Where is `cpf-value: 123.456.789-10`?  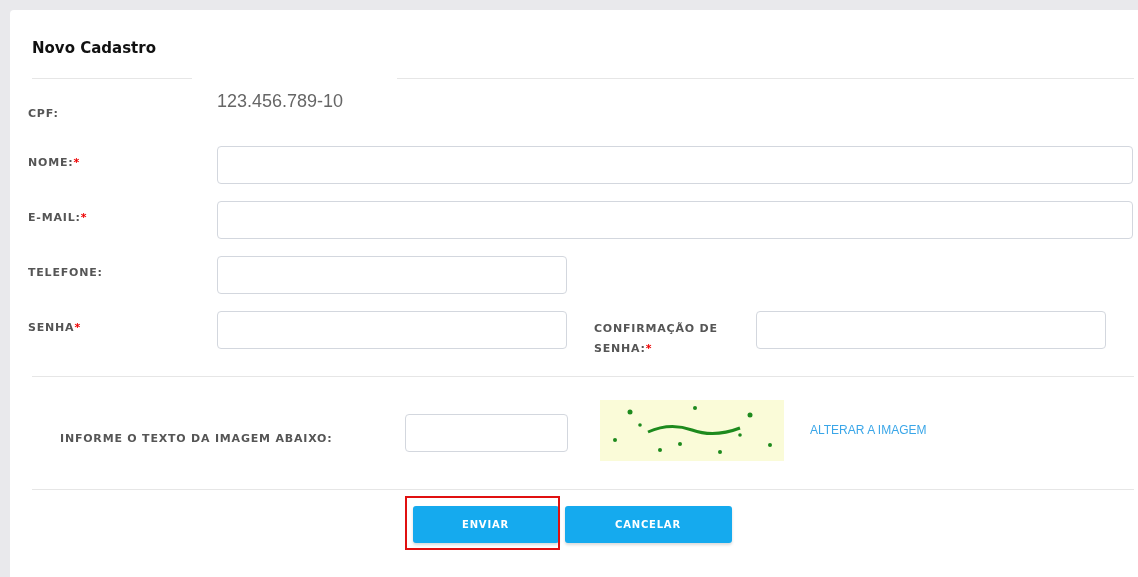
cpf-value: 123.456.789-10 is located at coordinates (280, 101).